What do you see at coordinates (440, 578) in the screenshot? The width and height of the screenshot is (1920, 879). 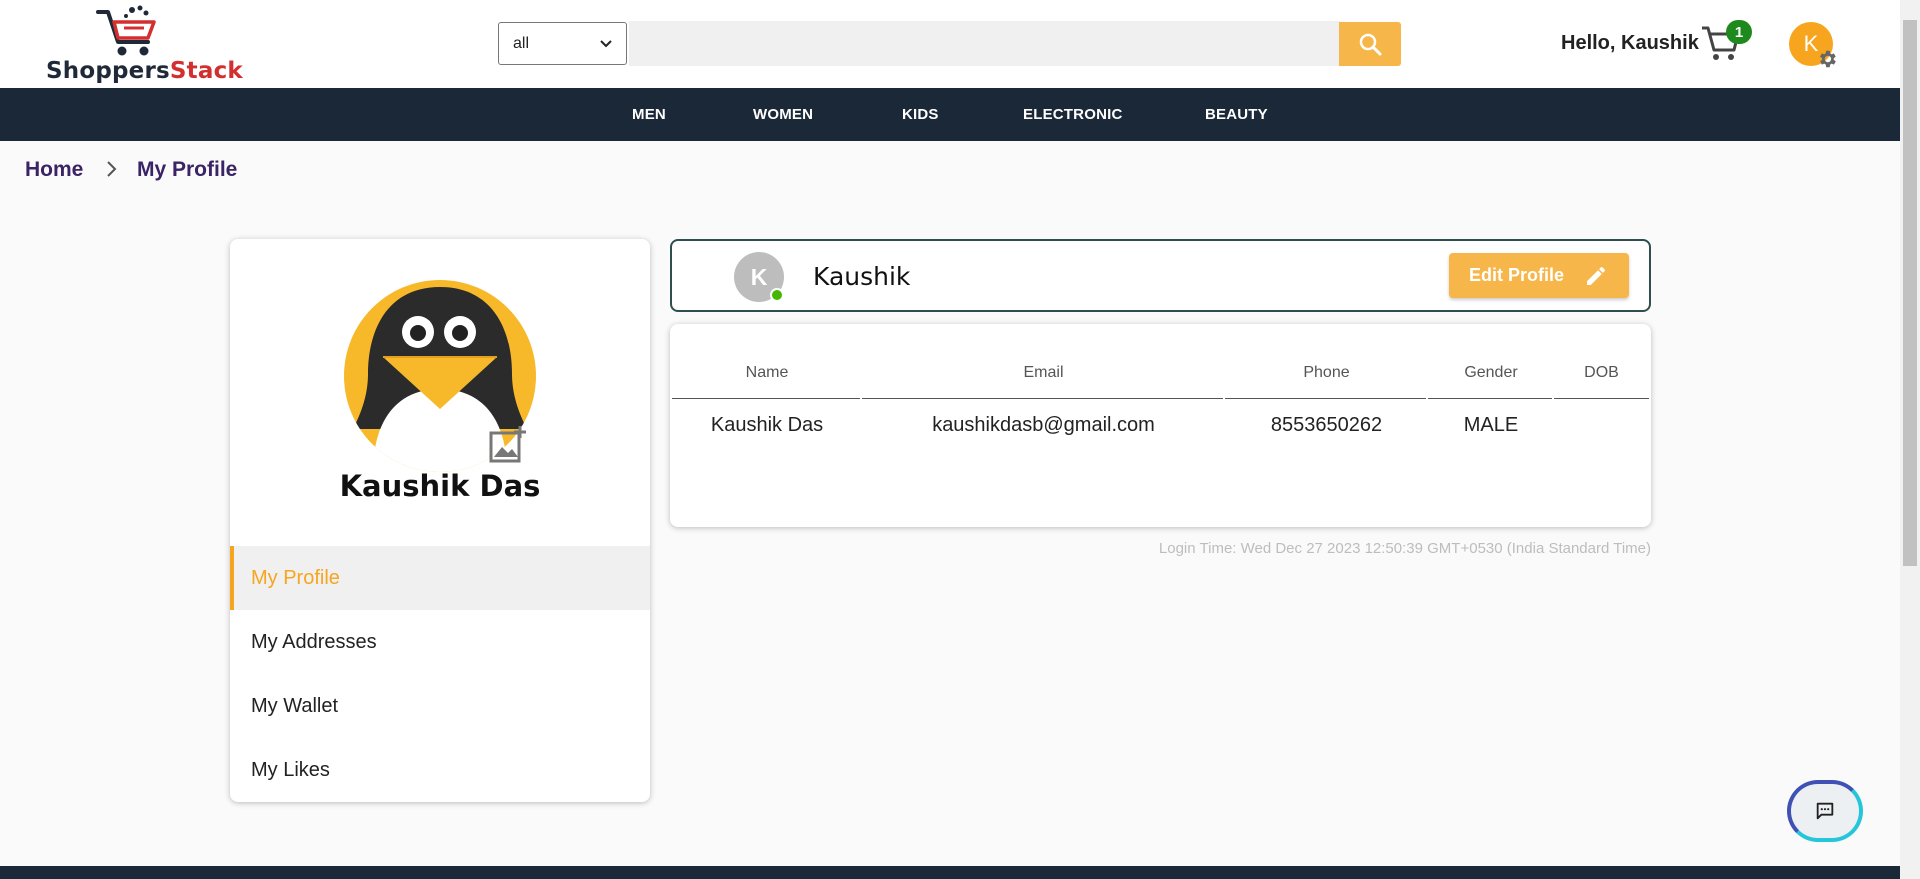 I see `menu-item-my-profile: My Profile` at bounding box center [440, 578].